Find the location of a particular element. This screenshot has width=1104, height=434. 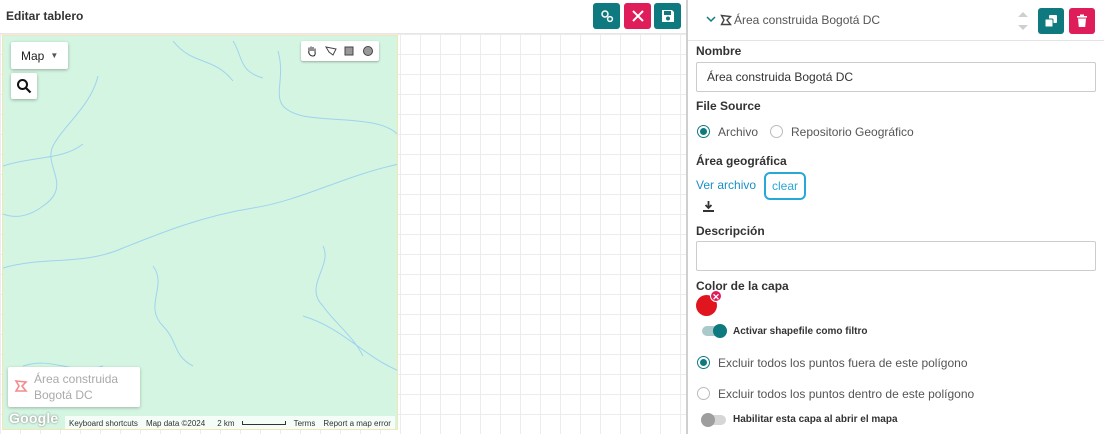

save-button is located at coordinates (667, 16).